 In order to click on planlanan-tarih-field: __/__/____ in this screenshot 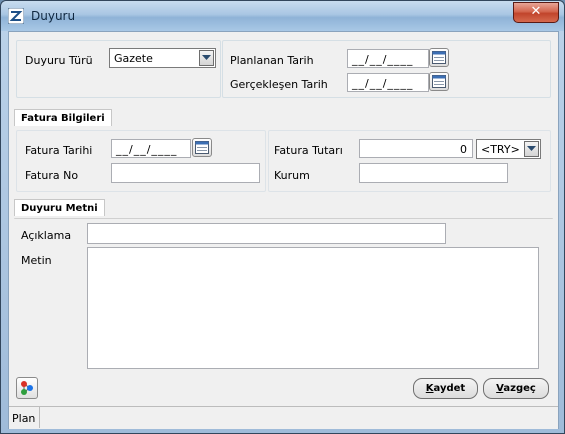, I will do `click(388, 58)`.